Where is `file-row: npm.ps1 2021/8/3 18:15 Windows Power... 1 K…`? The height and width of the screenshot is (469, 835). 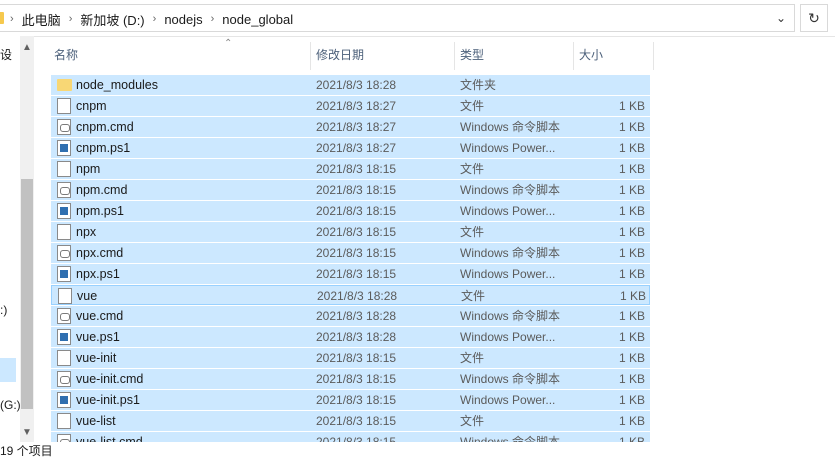
file-row: npm.ps1 2021/8/3 18:15 Windows Power... 1 K… is located at coordinates (350, 211).